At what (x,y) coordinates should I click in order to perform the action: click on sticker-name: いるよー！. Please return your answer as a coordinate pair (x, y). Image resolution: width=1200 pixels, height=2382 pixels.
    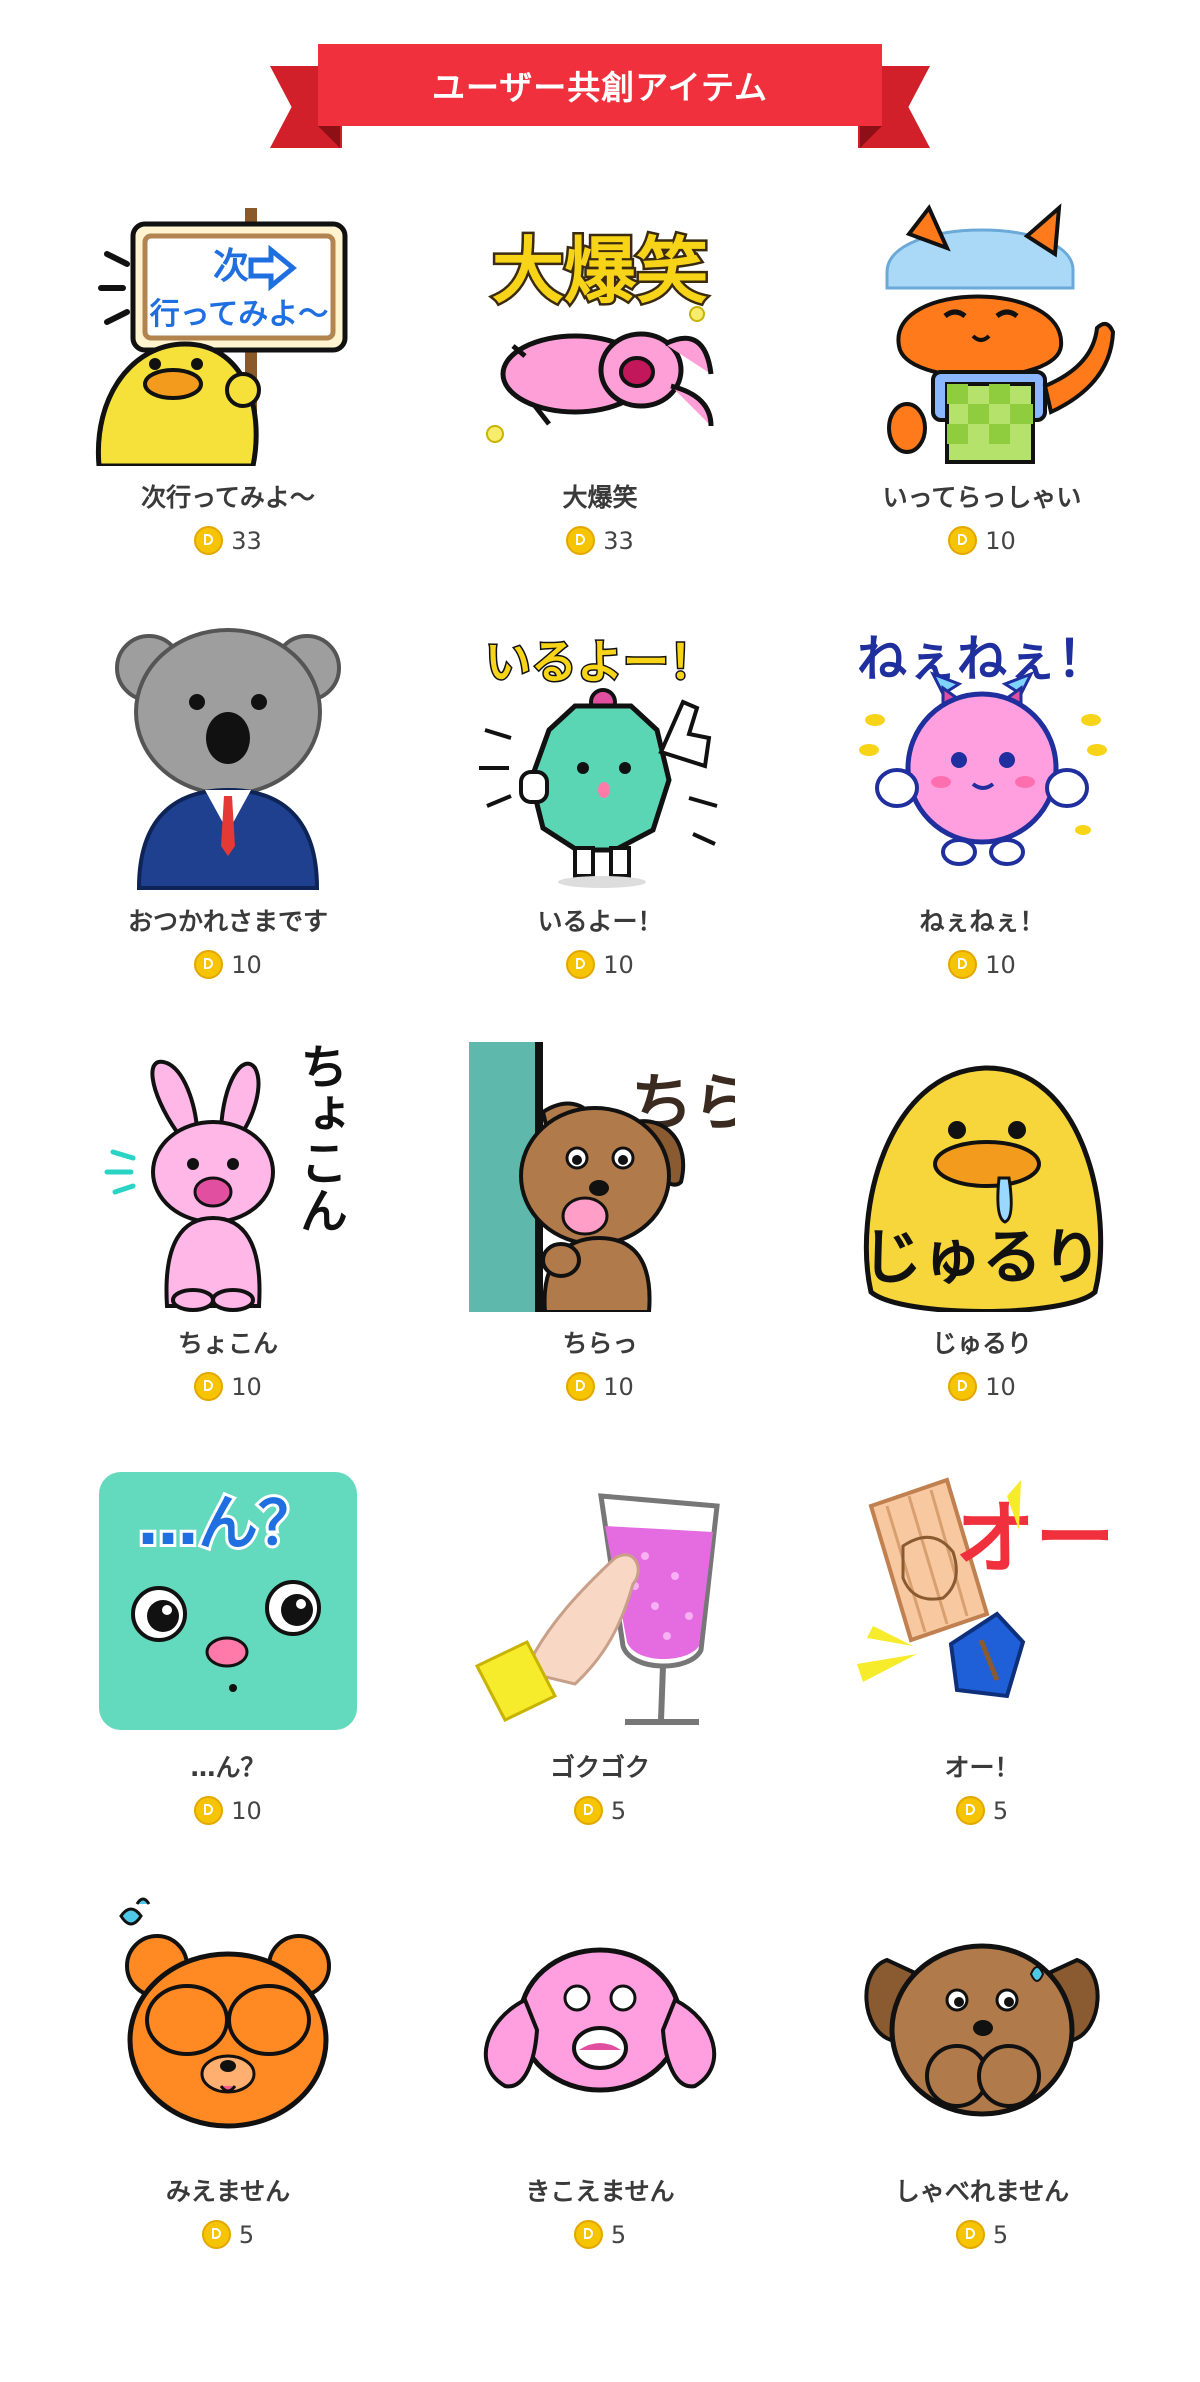
    Looking at the image, I should click on (600, 921).